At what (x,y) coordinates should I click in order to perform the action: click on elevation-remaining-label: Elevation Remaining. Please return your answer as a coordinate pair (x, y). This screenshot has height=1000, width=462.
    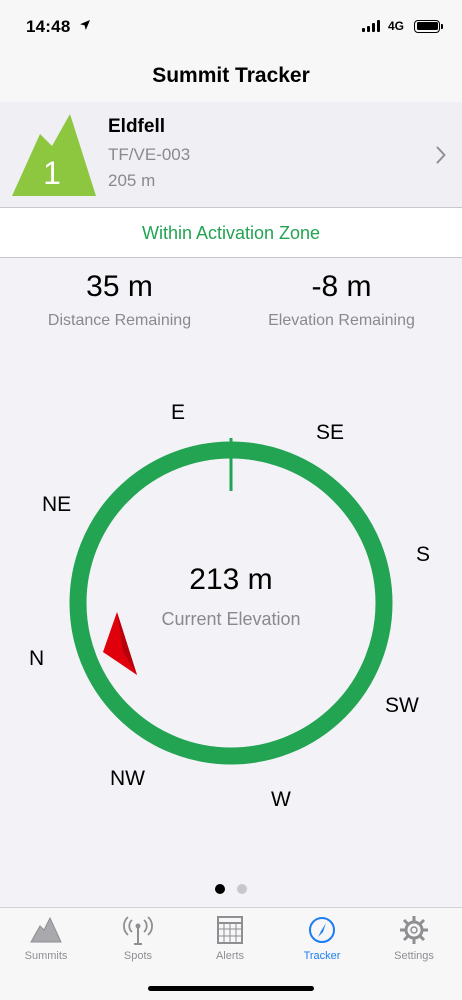
    Looking at the image, I should click on (341, 320).